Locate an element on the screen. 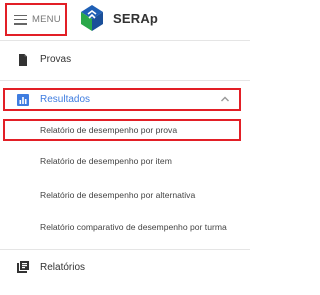 The width and height of the screenshot is (320, 295). menu-label: MENU is located at coordinates (46, 19).